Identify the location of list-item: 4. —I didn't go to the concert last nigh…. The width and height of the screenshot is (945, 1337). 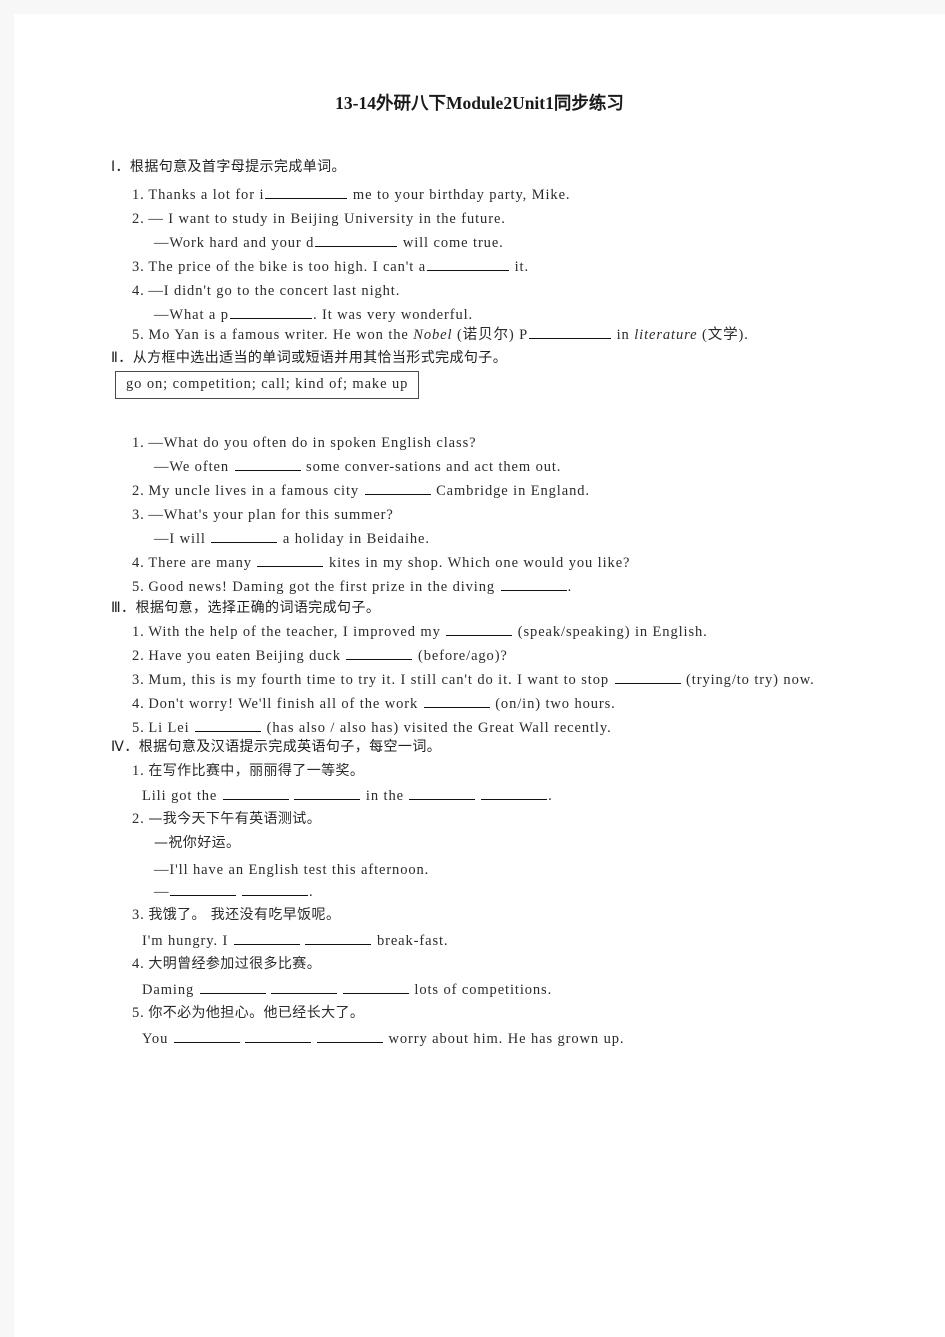
(266, 292).